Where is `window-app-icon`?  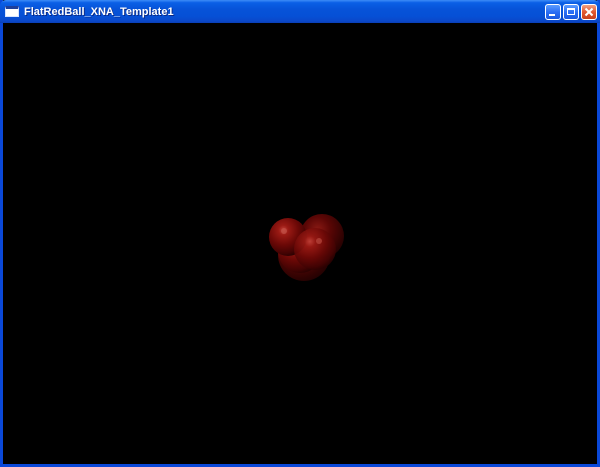
window-app-icon is located at coordinates (12, 11).